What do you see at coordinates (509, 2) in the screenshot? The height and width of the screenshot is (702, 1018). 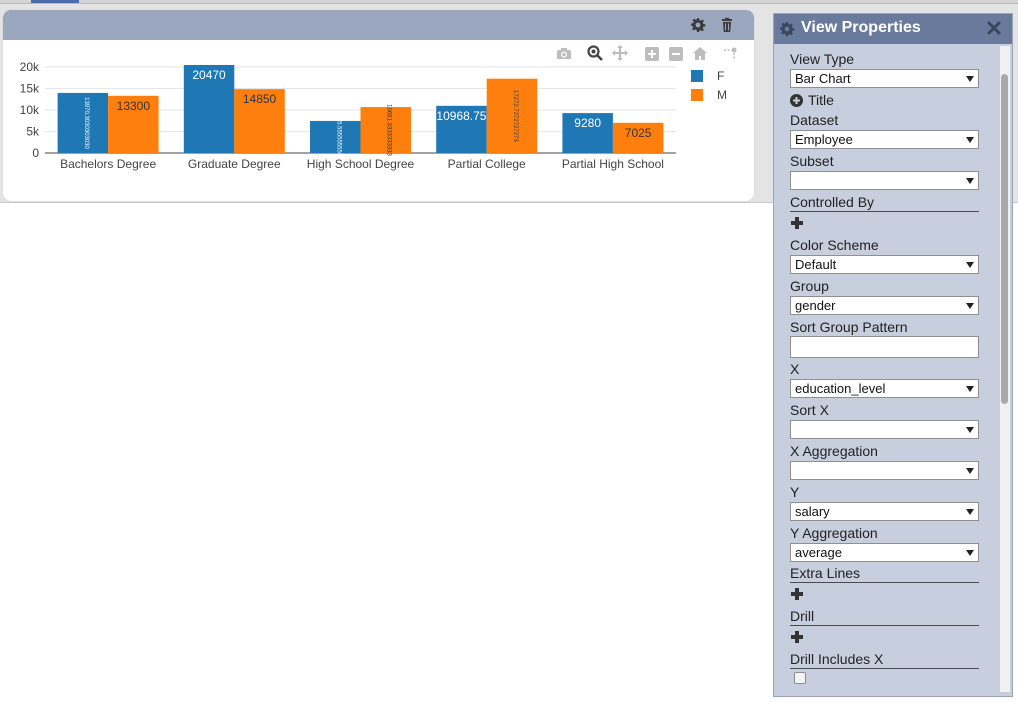 I see `top-toolbar-strip` at bounding box center [509, 2].